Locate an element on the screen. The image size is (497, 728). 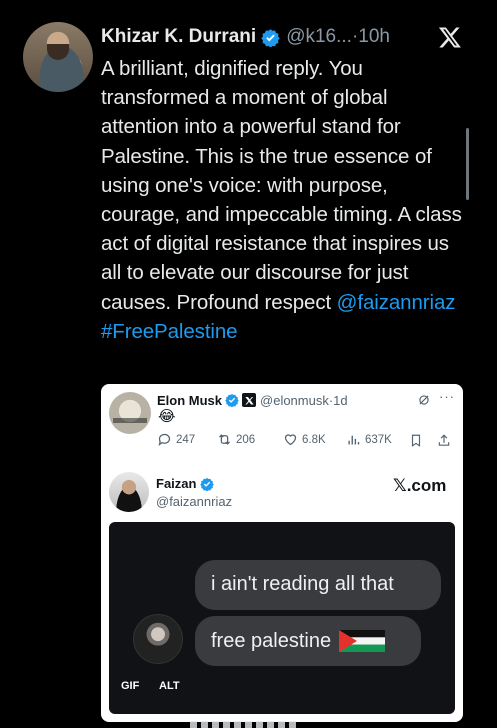
chat-bubble-1: i ain't reading all that is located at coordinates (318, 585).